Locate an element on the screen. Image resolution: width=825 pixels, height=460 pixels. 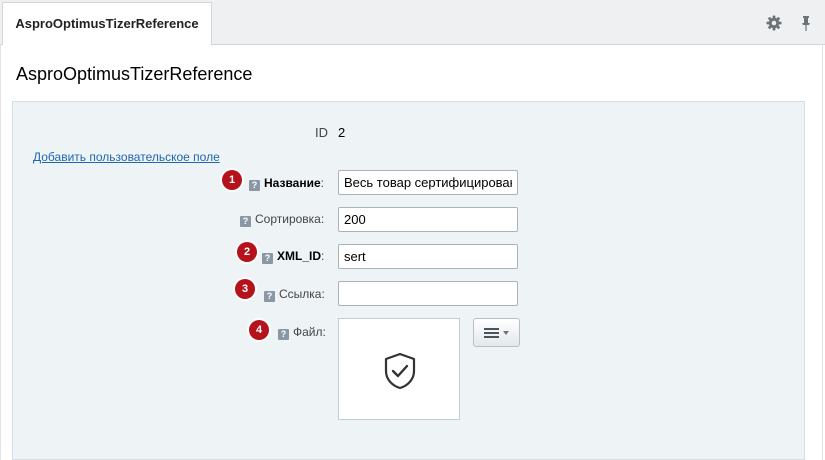
file-menu-button is located at coordinates (496, 332).